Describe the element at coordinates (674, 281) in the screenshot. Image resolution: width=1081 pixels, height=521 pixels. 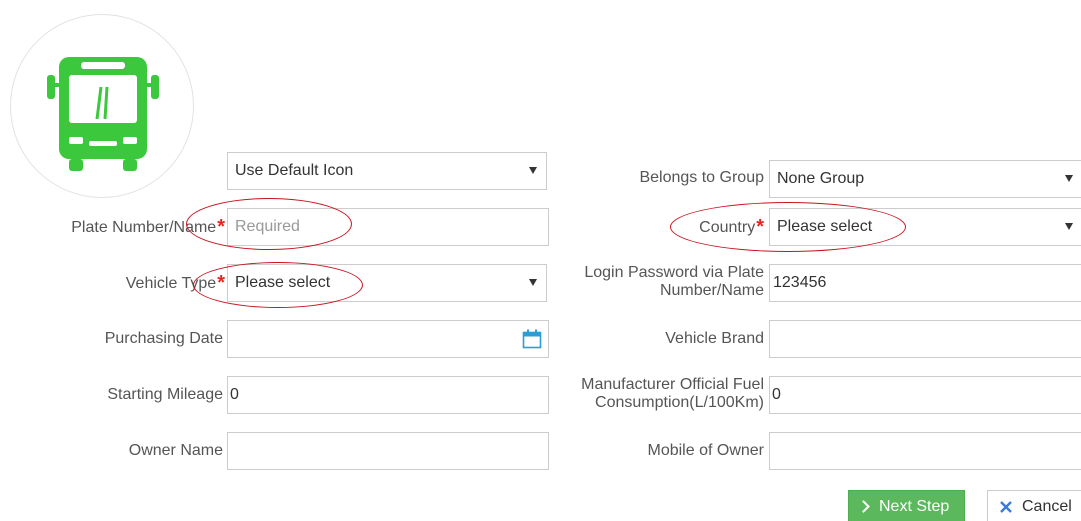
I see `login-password-label: Login Password via Plate Number/Name` at that location.